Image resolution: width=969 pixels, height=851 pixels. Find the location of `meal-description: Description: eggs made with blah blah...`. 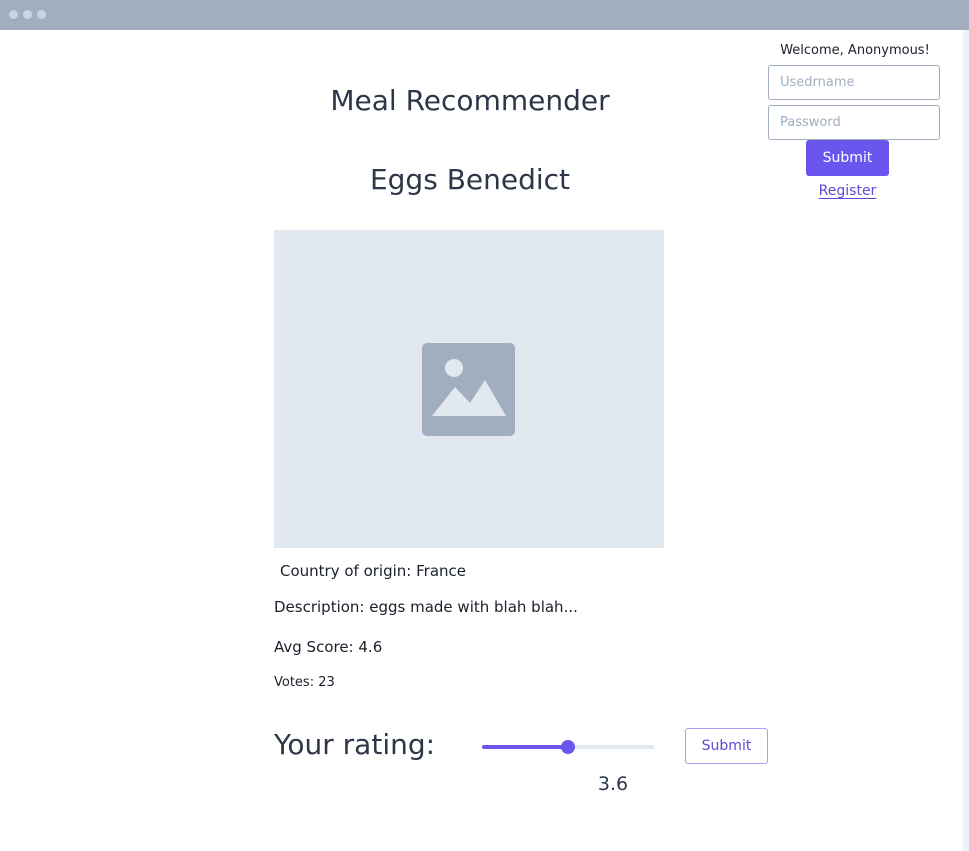

meal-description: Description: eggs made with blah blah... is located at coordinates (426, 607).